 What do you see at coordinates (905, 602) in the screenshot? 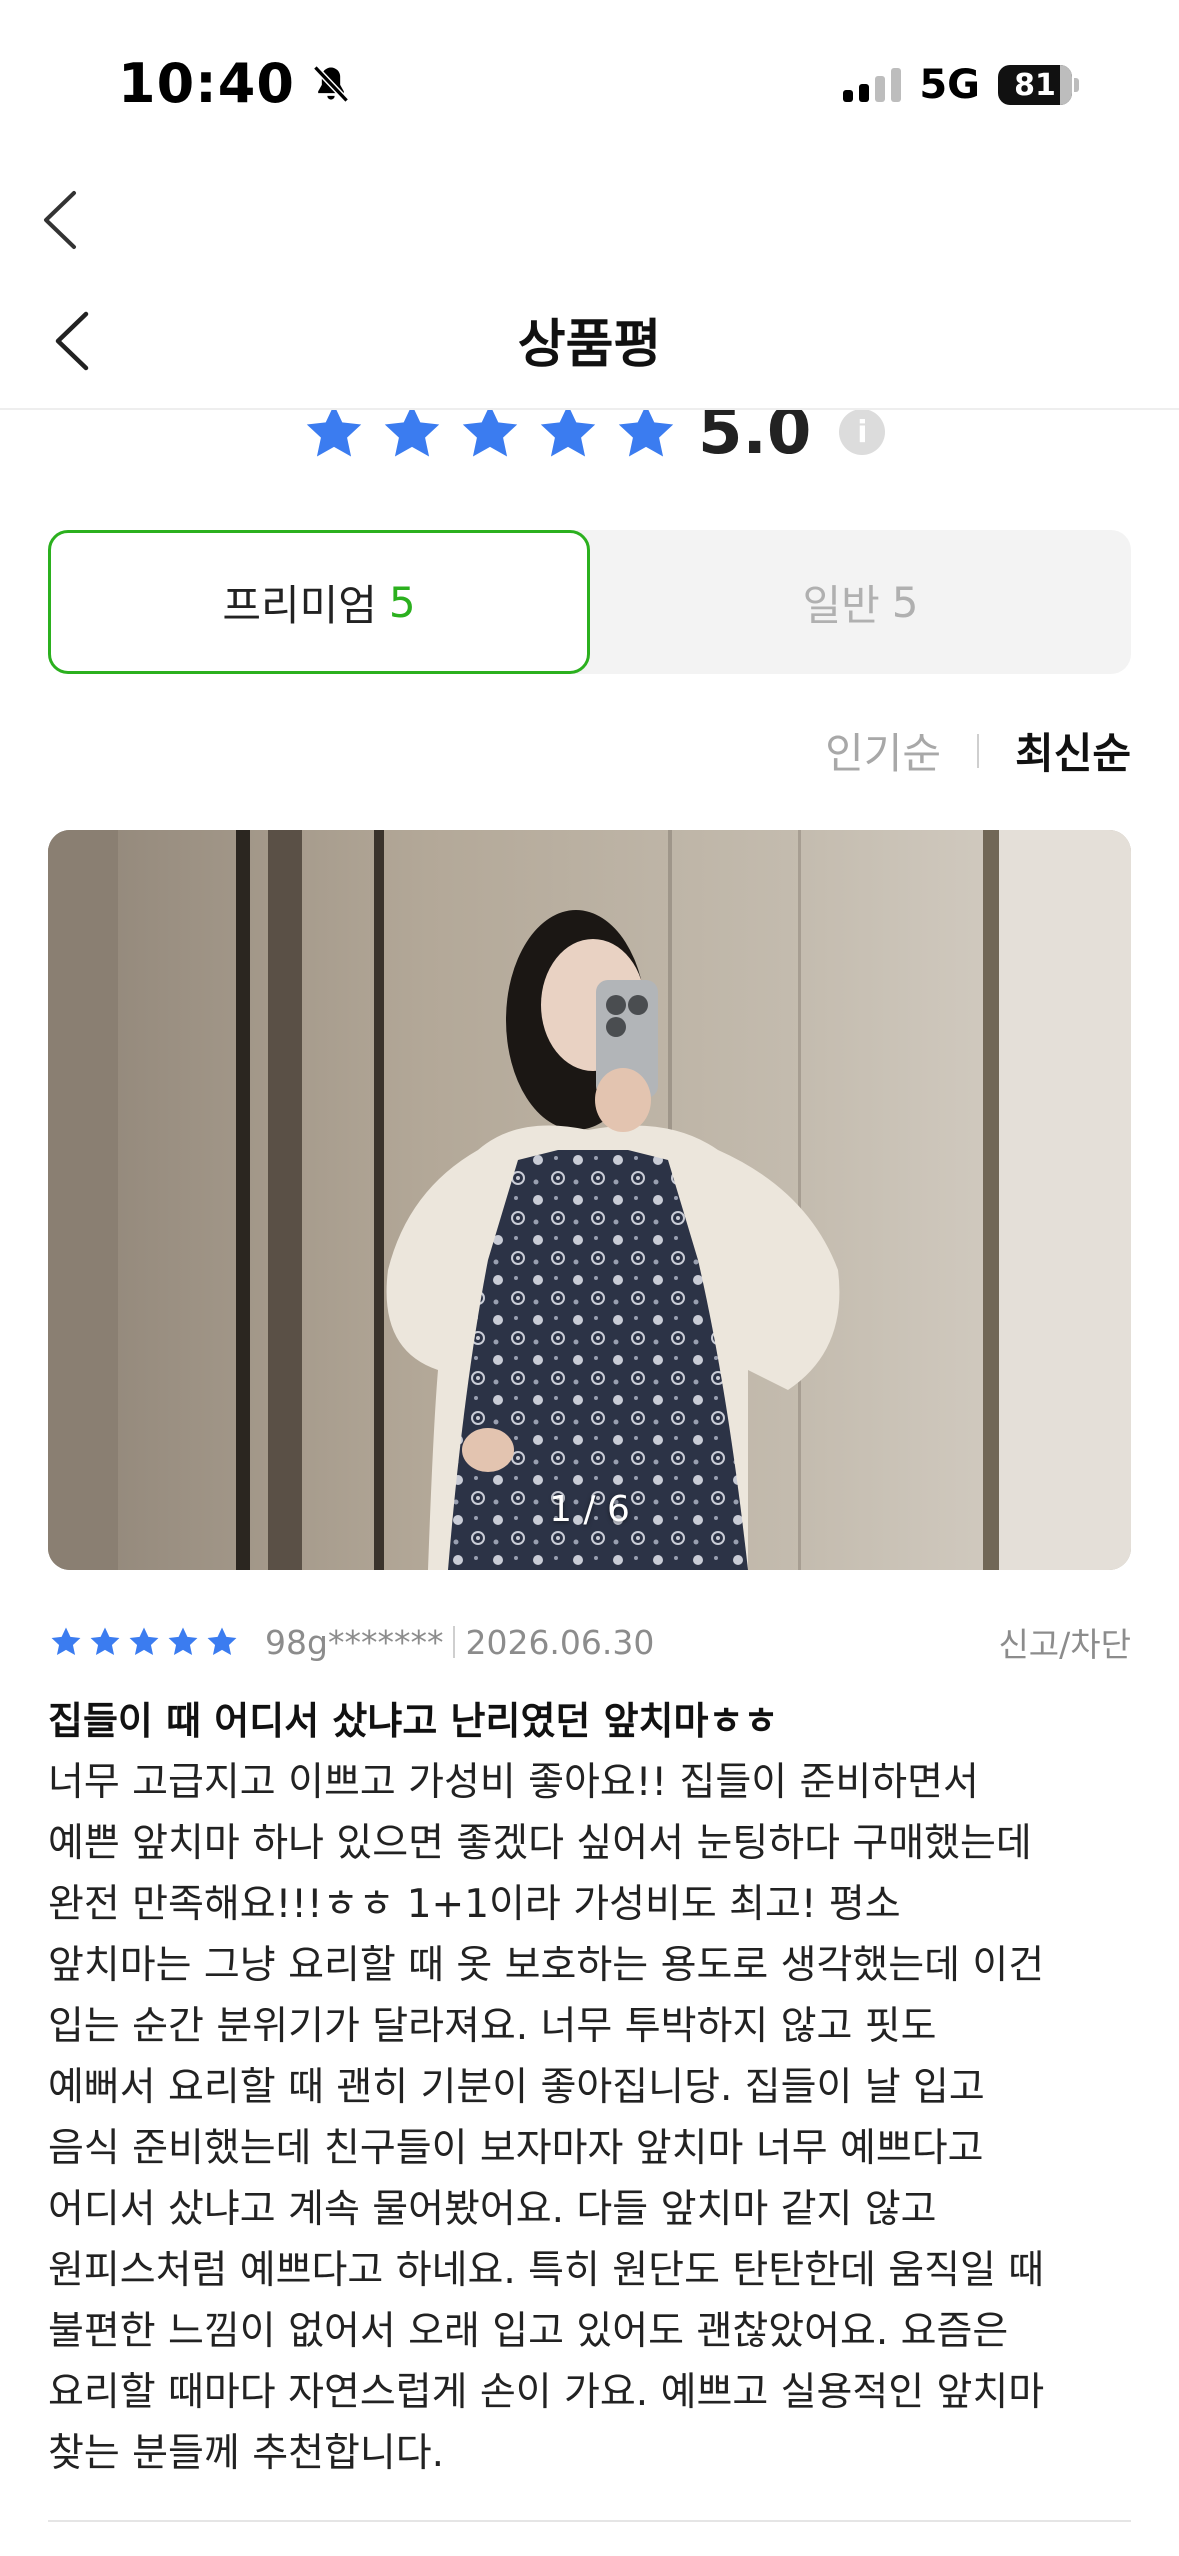
I see `tab-general-count: 5` at bounding box center [905, 602].